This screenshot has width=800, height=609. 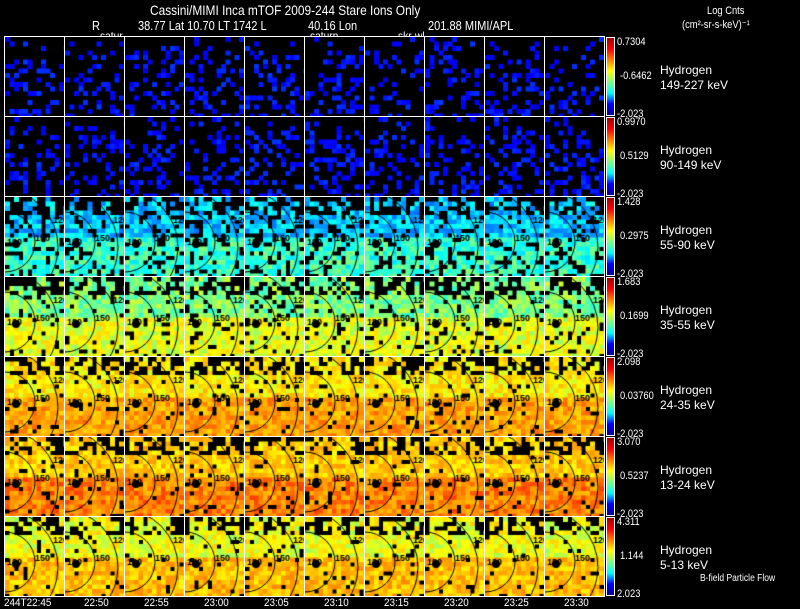 I want to click on species-label: Hydrogen 55-90 keV, so click(x=687, y=238).